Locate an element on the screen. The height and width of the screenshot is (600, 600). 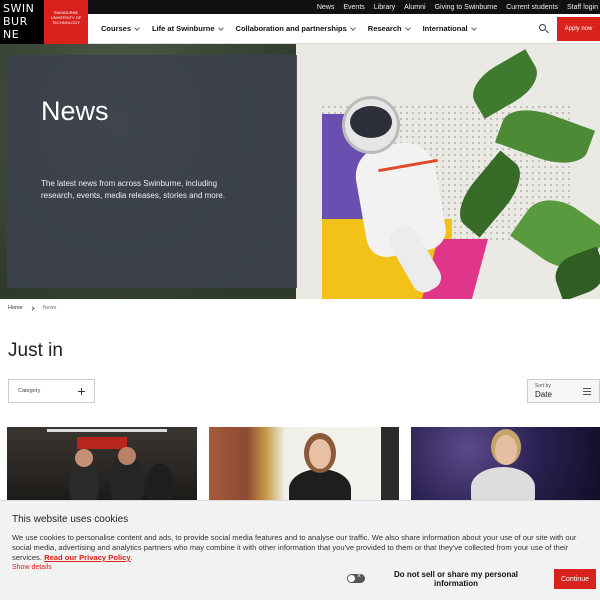
nav-courses: Courses is located at coordinates (120, 28).